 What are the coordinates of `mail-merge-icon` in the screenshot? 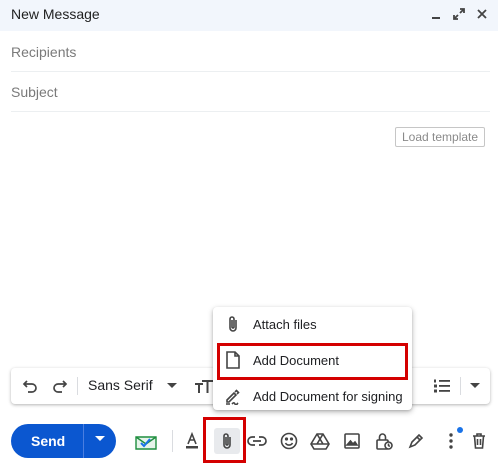 It's located at (146, 441).